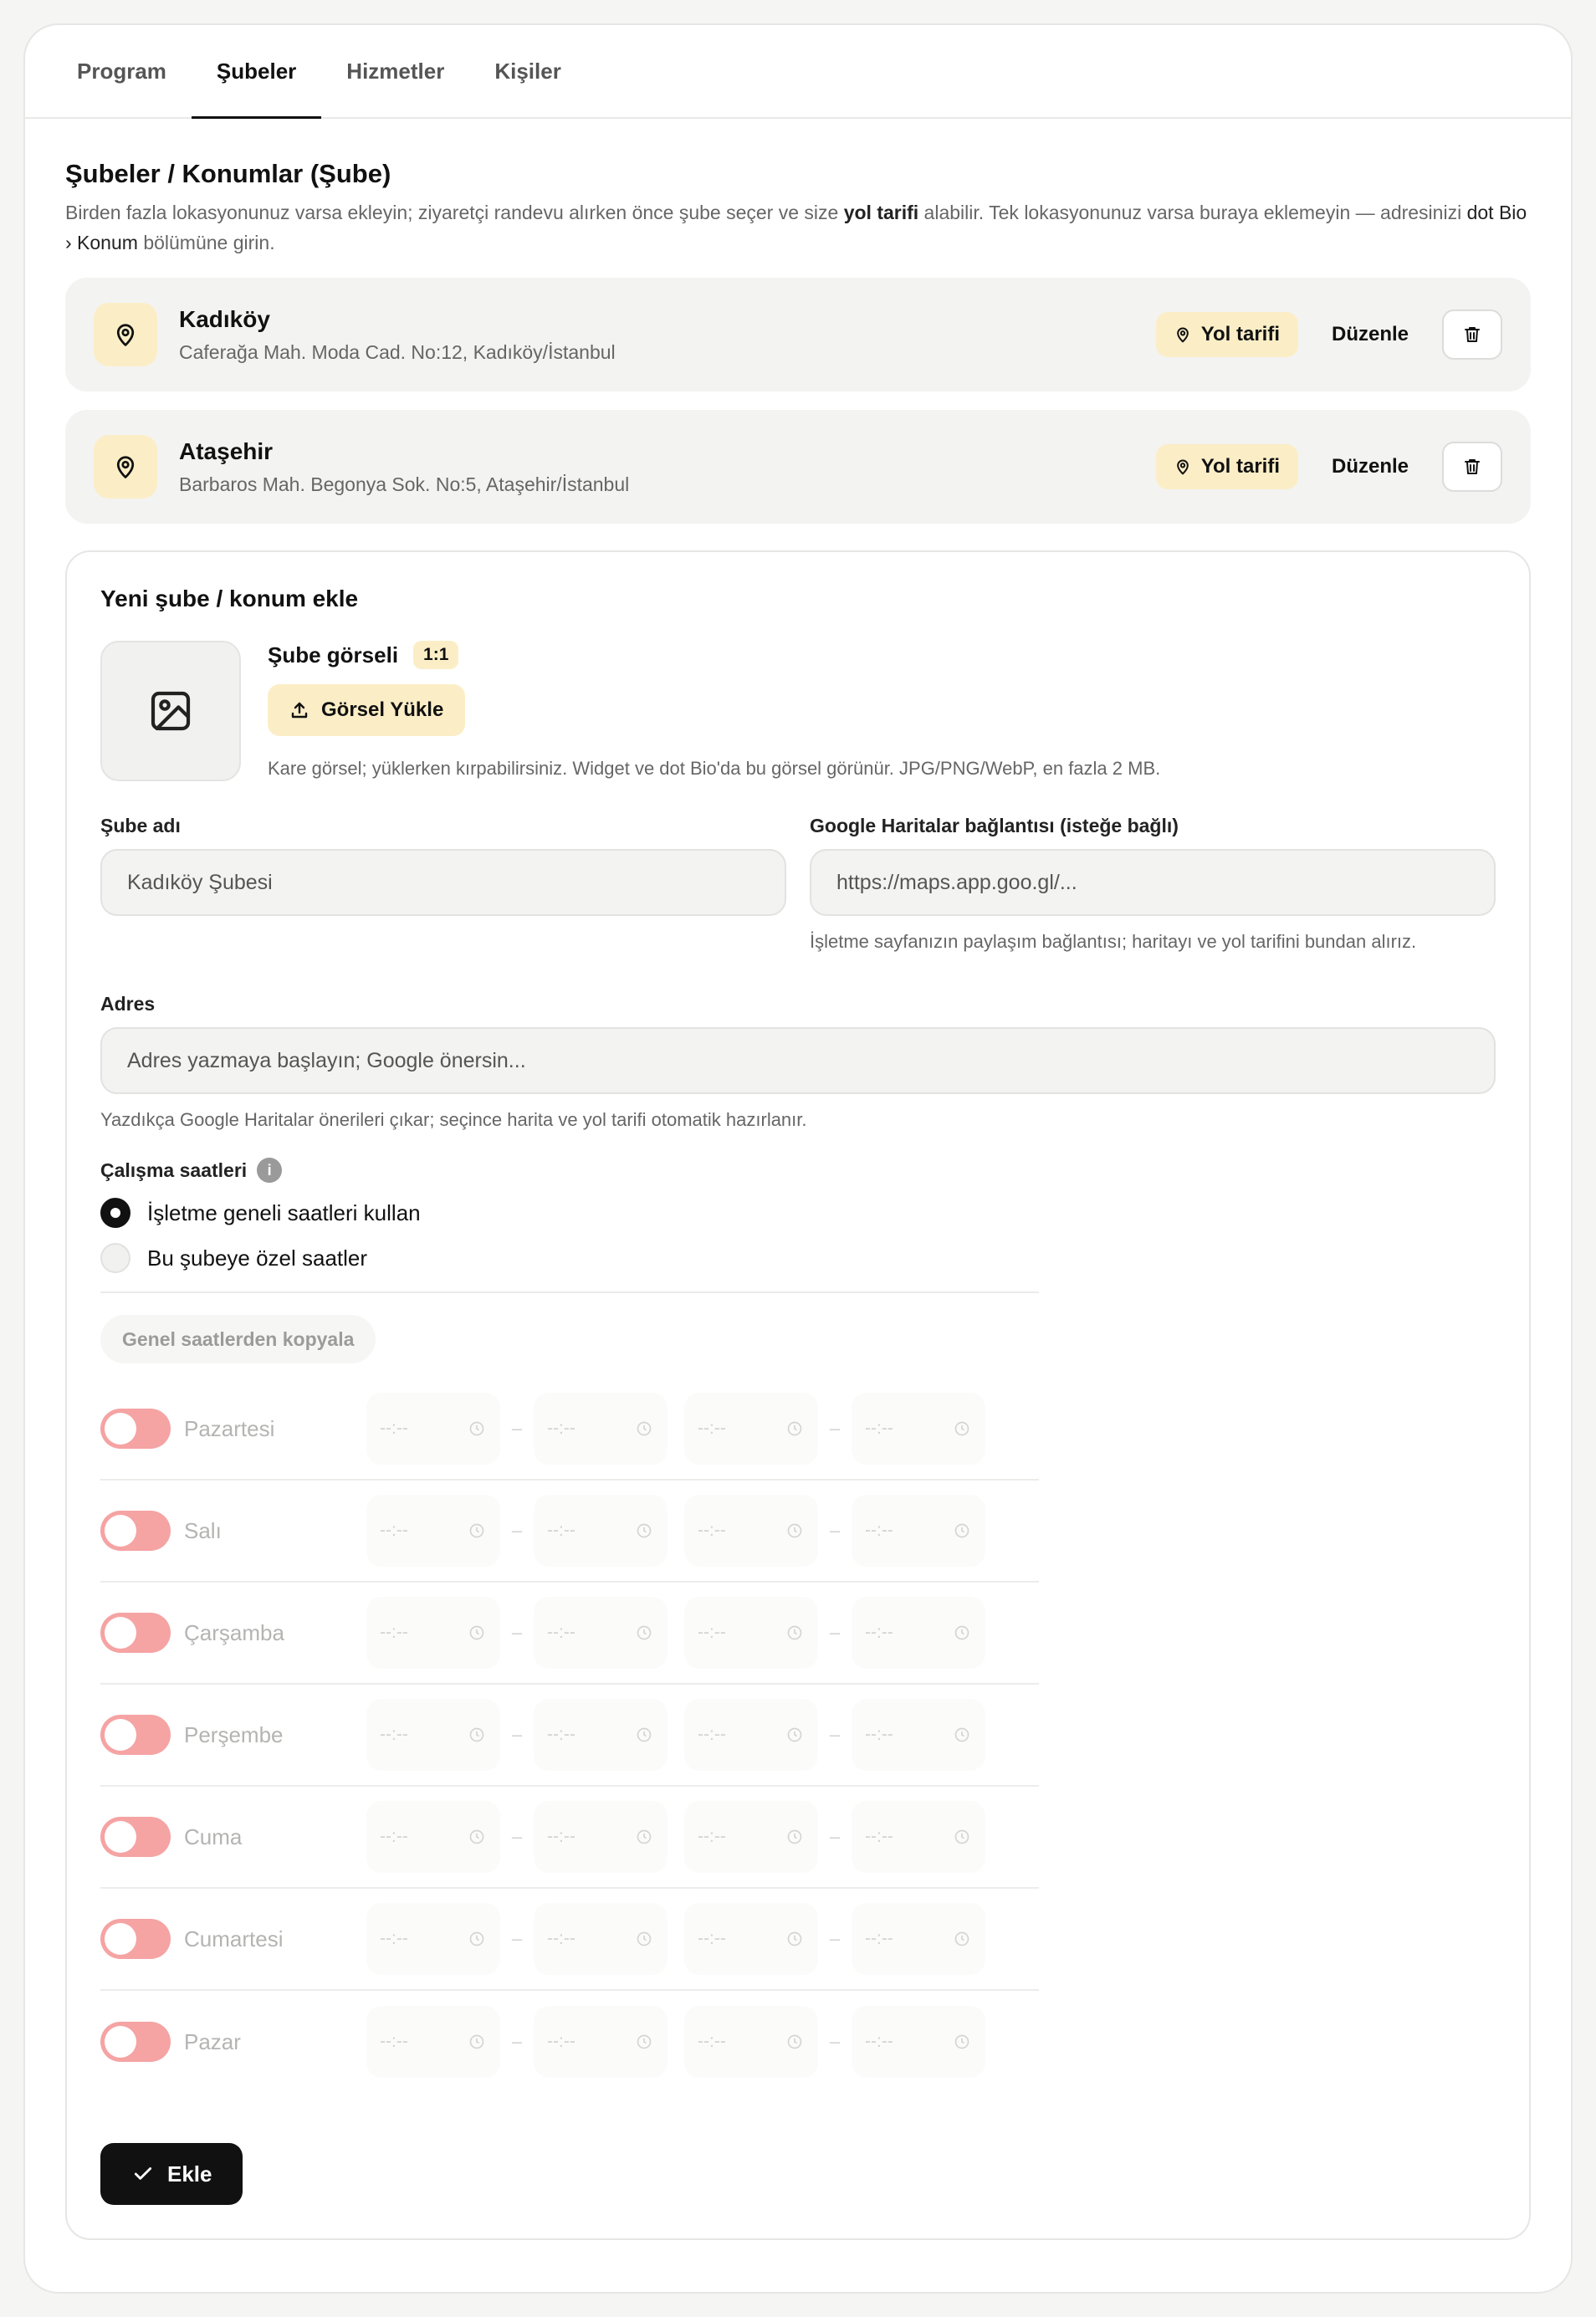  I want to click on desc-bold: yol tarifi, so click(881, 212).